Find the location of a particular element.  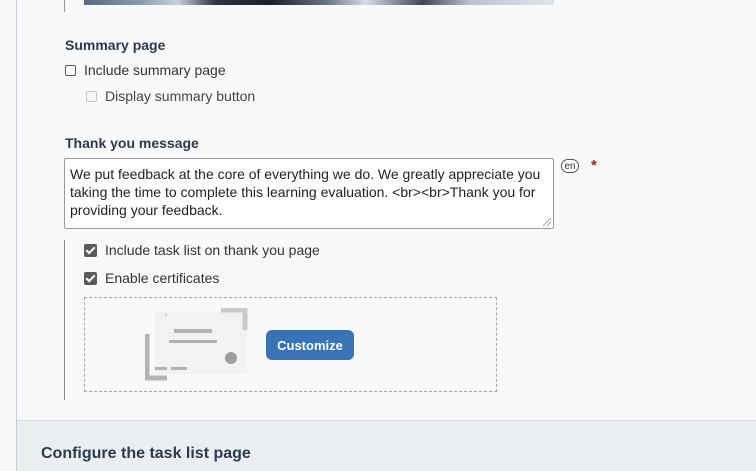

display-summary-button-row: Display summary button is located at coordinates (170, 96).